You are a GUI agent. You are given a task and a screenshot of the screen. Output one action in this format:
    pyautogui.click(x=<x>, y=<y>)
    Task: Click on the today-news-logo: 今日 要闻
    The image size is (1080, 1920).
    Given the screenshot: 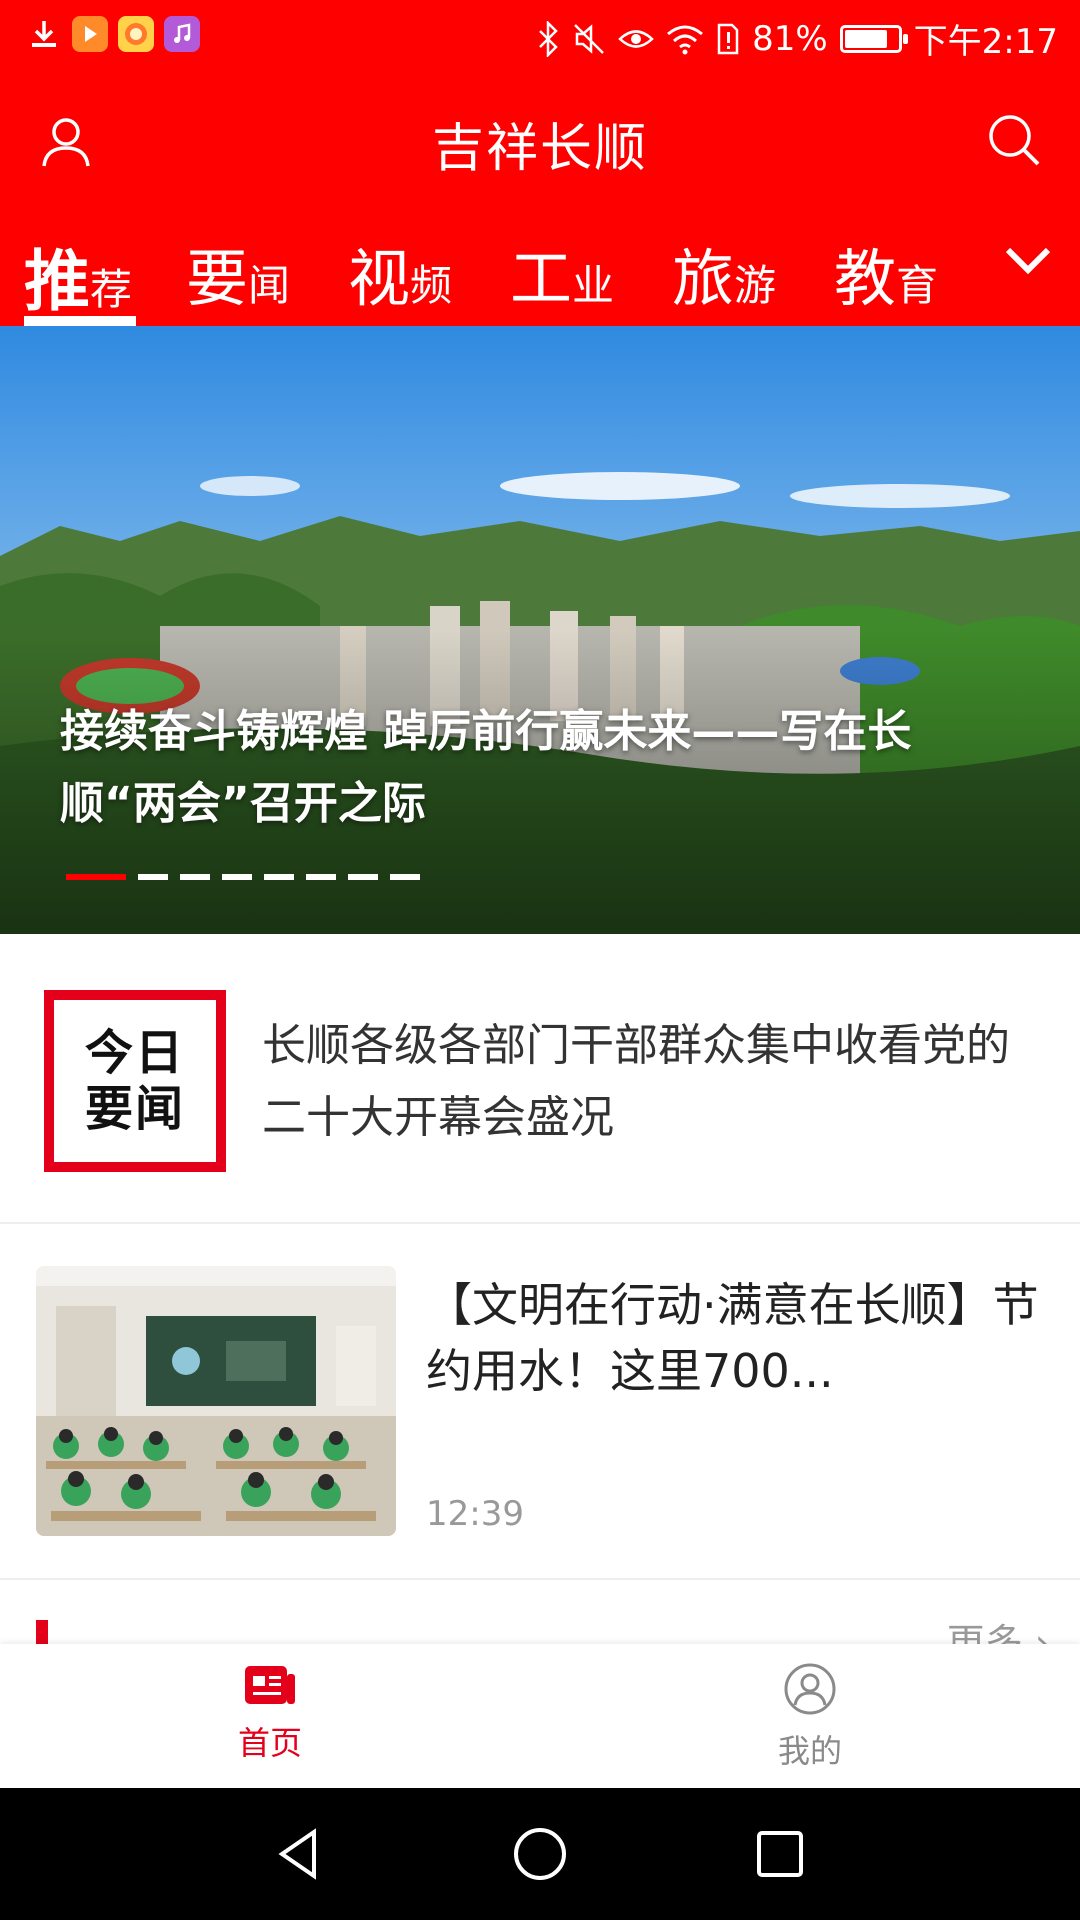 What is the action you would take?
    pyautogui.click(x=135, y=1081)
    